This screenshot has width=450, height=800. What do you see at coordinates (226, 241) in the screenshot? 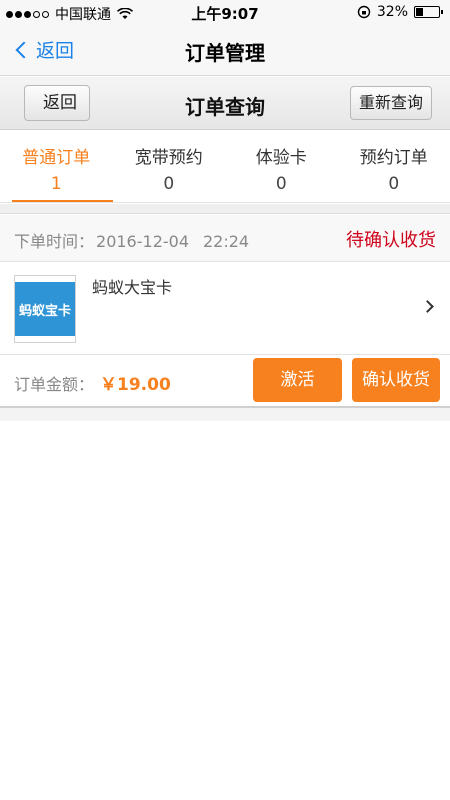
I see `order-clock: 22:24` at bounding box center [226, 241].